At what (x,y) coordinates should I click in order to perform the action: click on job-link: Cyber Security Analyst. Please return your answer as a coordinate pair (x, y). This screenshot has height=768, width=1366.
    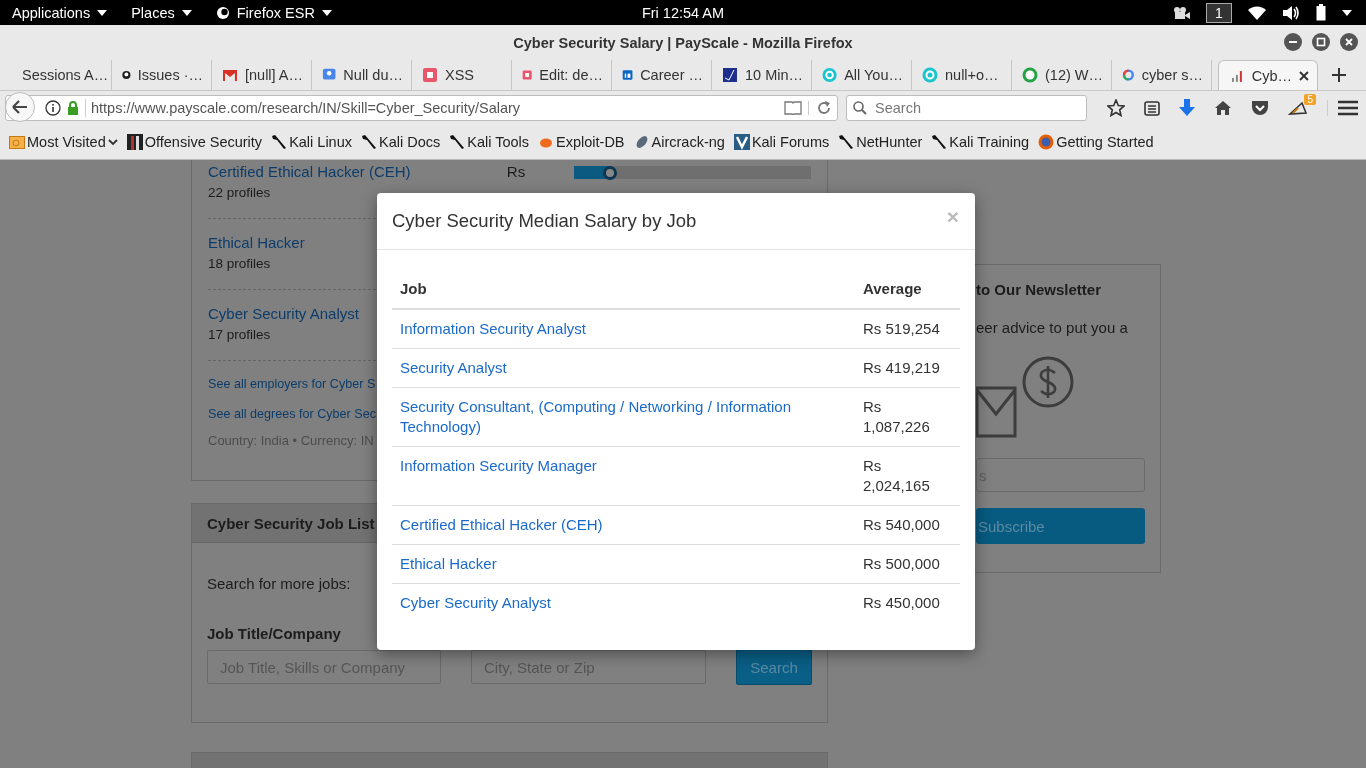
    Looking at the image, I should click on (623, 603).